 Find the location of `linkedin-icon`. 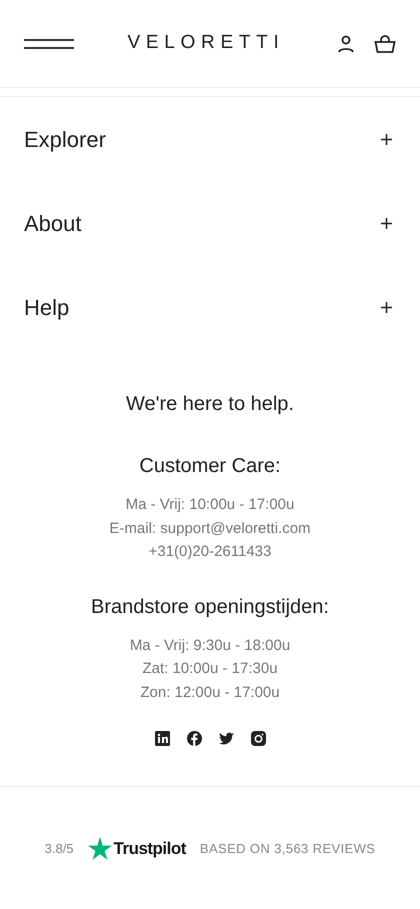

linkedin-icon is located at coordinates (162, 738).